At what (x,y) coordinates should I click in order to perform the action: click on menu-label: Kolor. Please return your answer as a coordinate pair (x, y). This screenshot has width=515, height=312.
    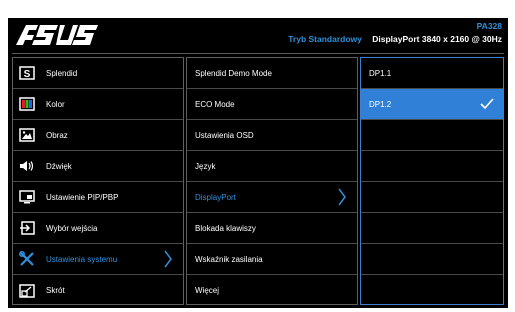
    Looking at the image, I should click on (55, 104).